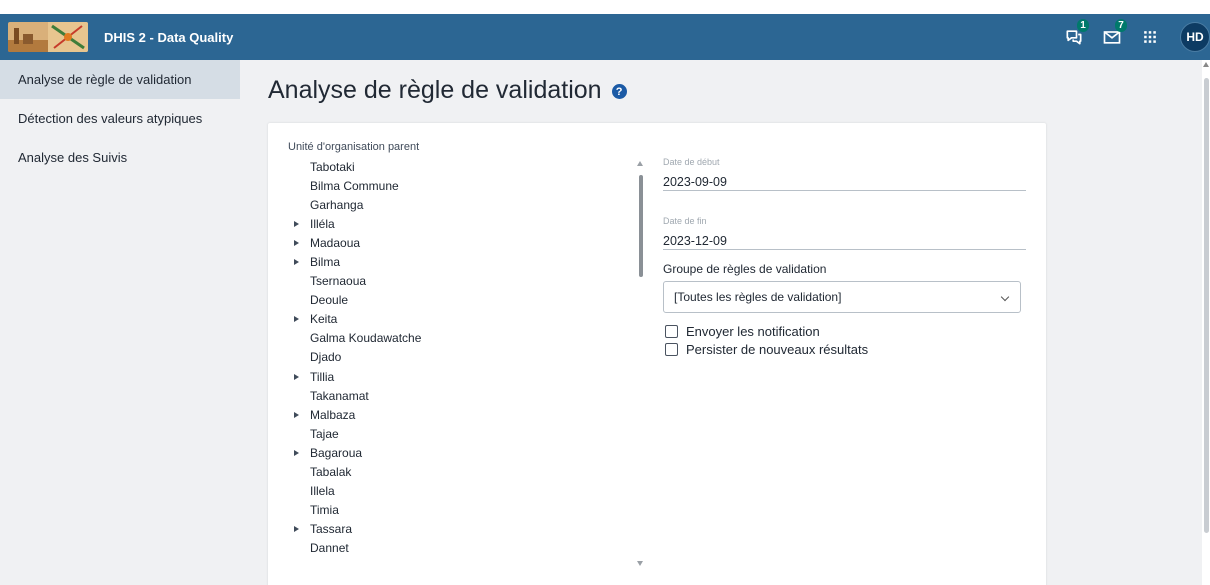  What do you see at coordinates (458, 510) in the screenshot?
I see `org-unit-item: Timia` at bounding box center [458, 510].